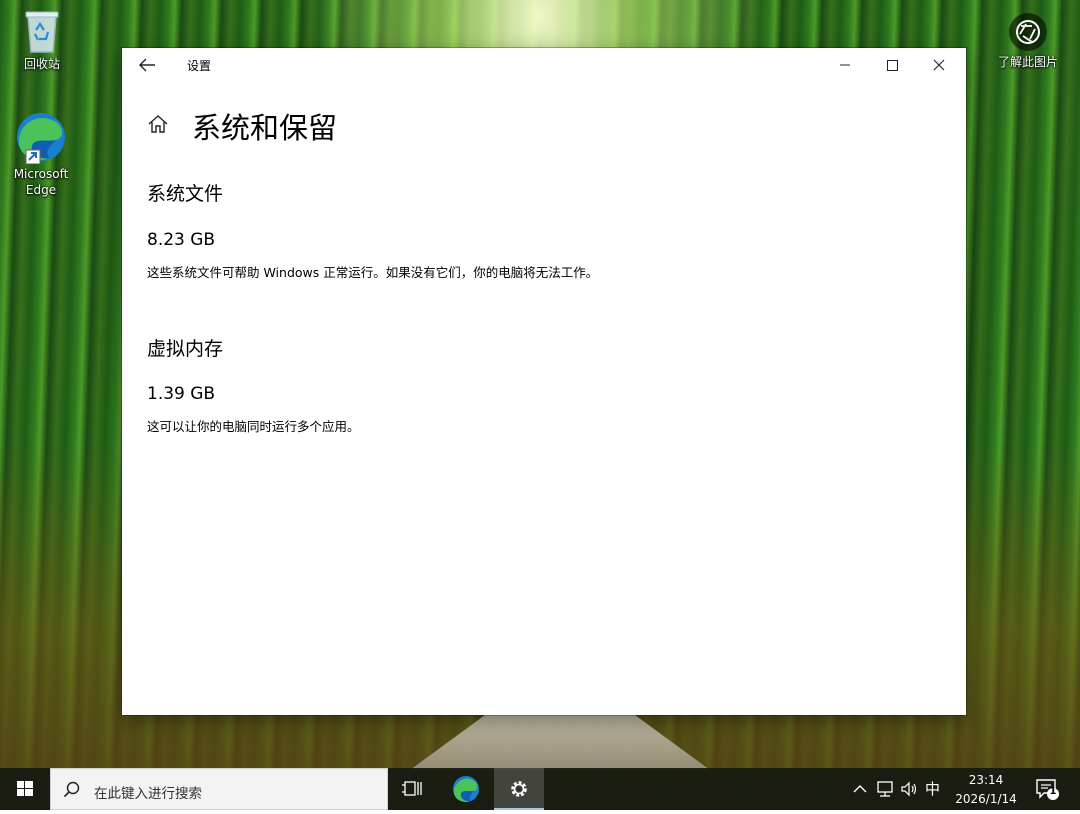 The image size is (1080, 814). What do you see at coordinates (373, 272) in the screenshot?
I see `system-files-description: 这些系统文件可帮助 Windows 正常运行。如果没有它们，你的电脑将无法工作。` at bounding box center [373, 272].